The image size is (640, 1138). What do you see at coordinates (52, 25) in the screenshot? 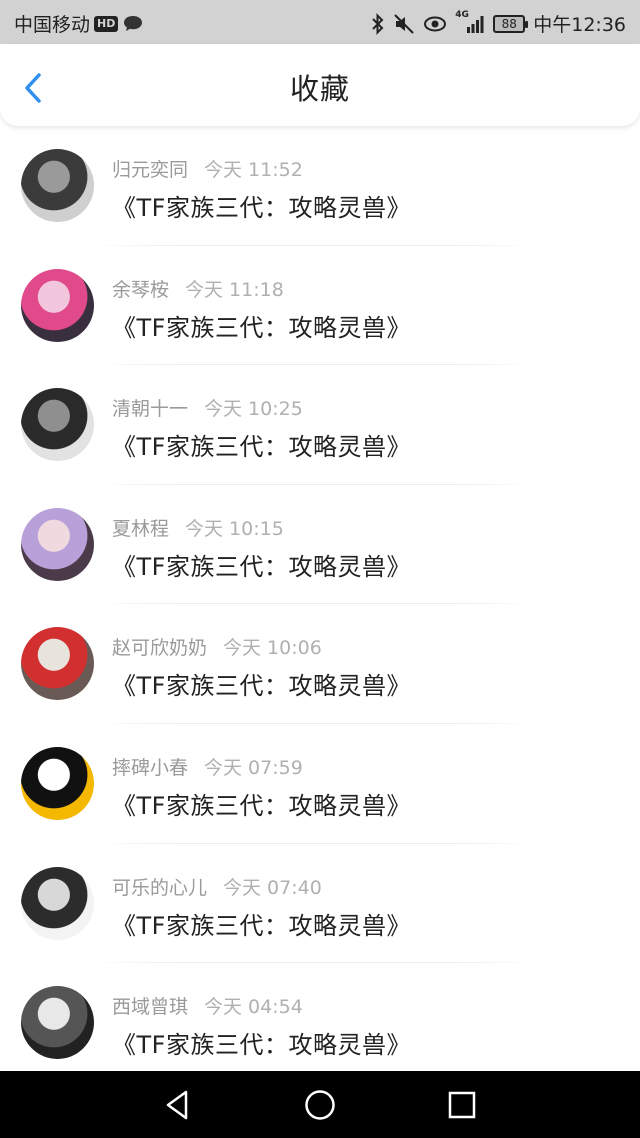
I see `carrier-label: 中国移动` at bounding box center [52, 25].